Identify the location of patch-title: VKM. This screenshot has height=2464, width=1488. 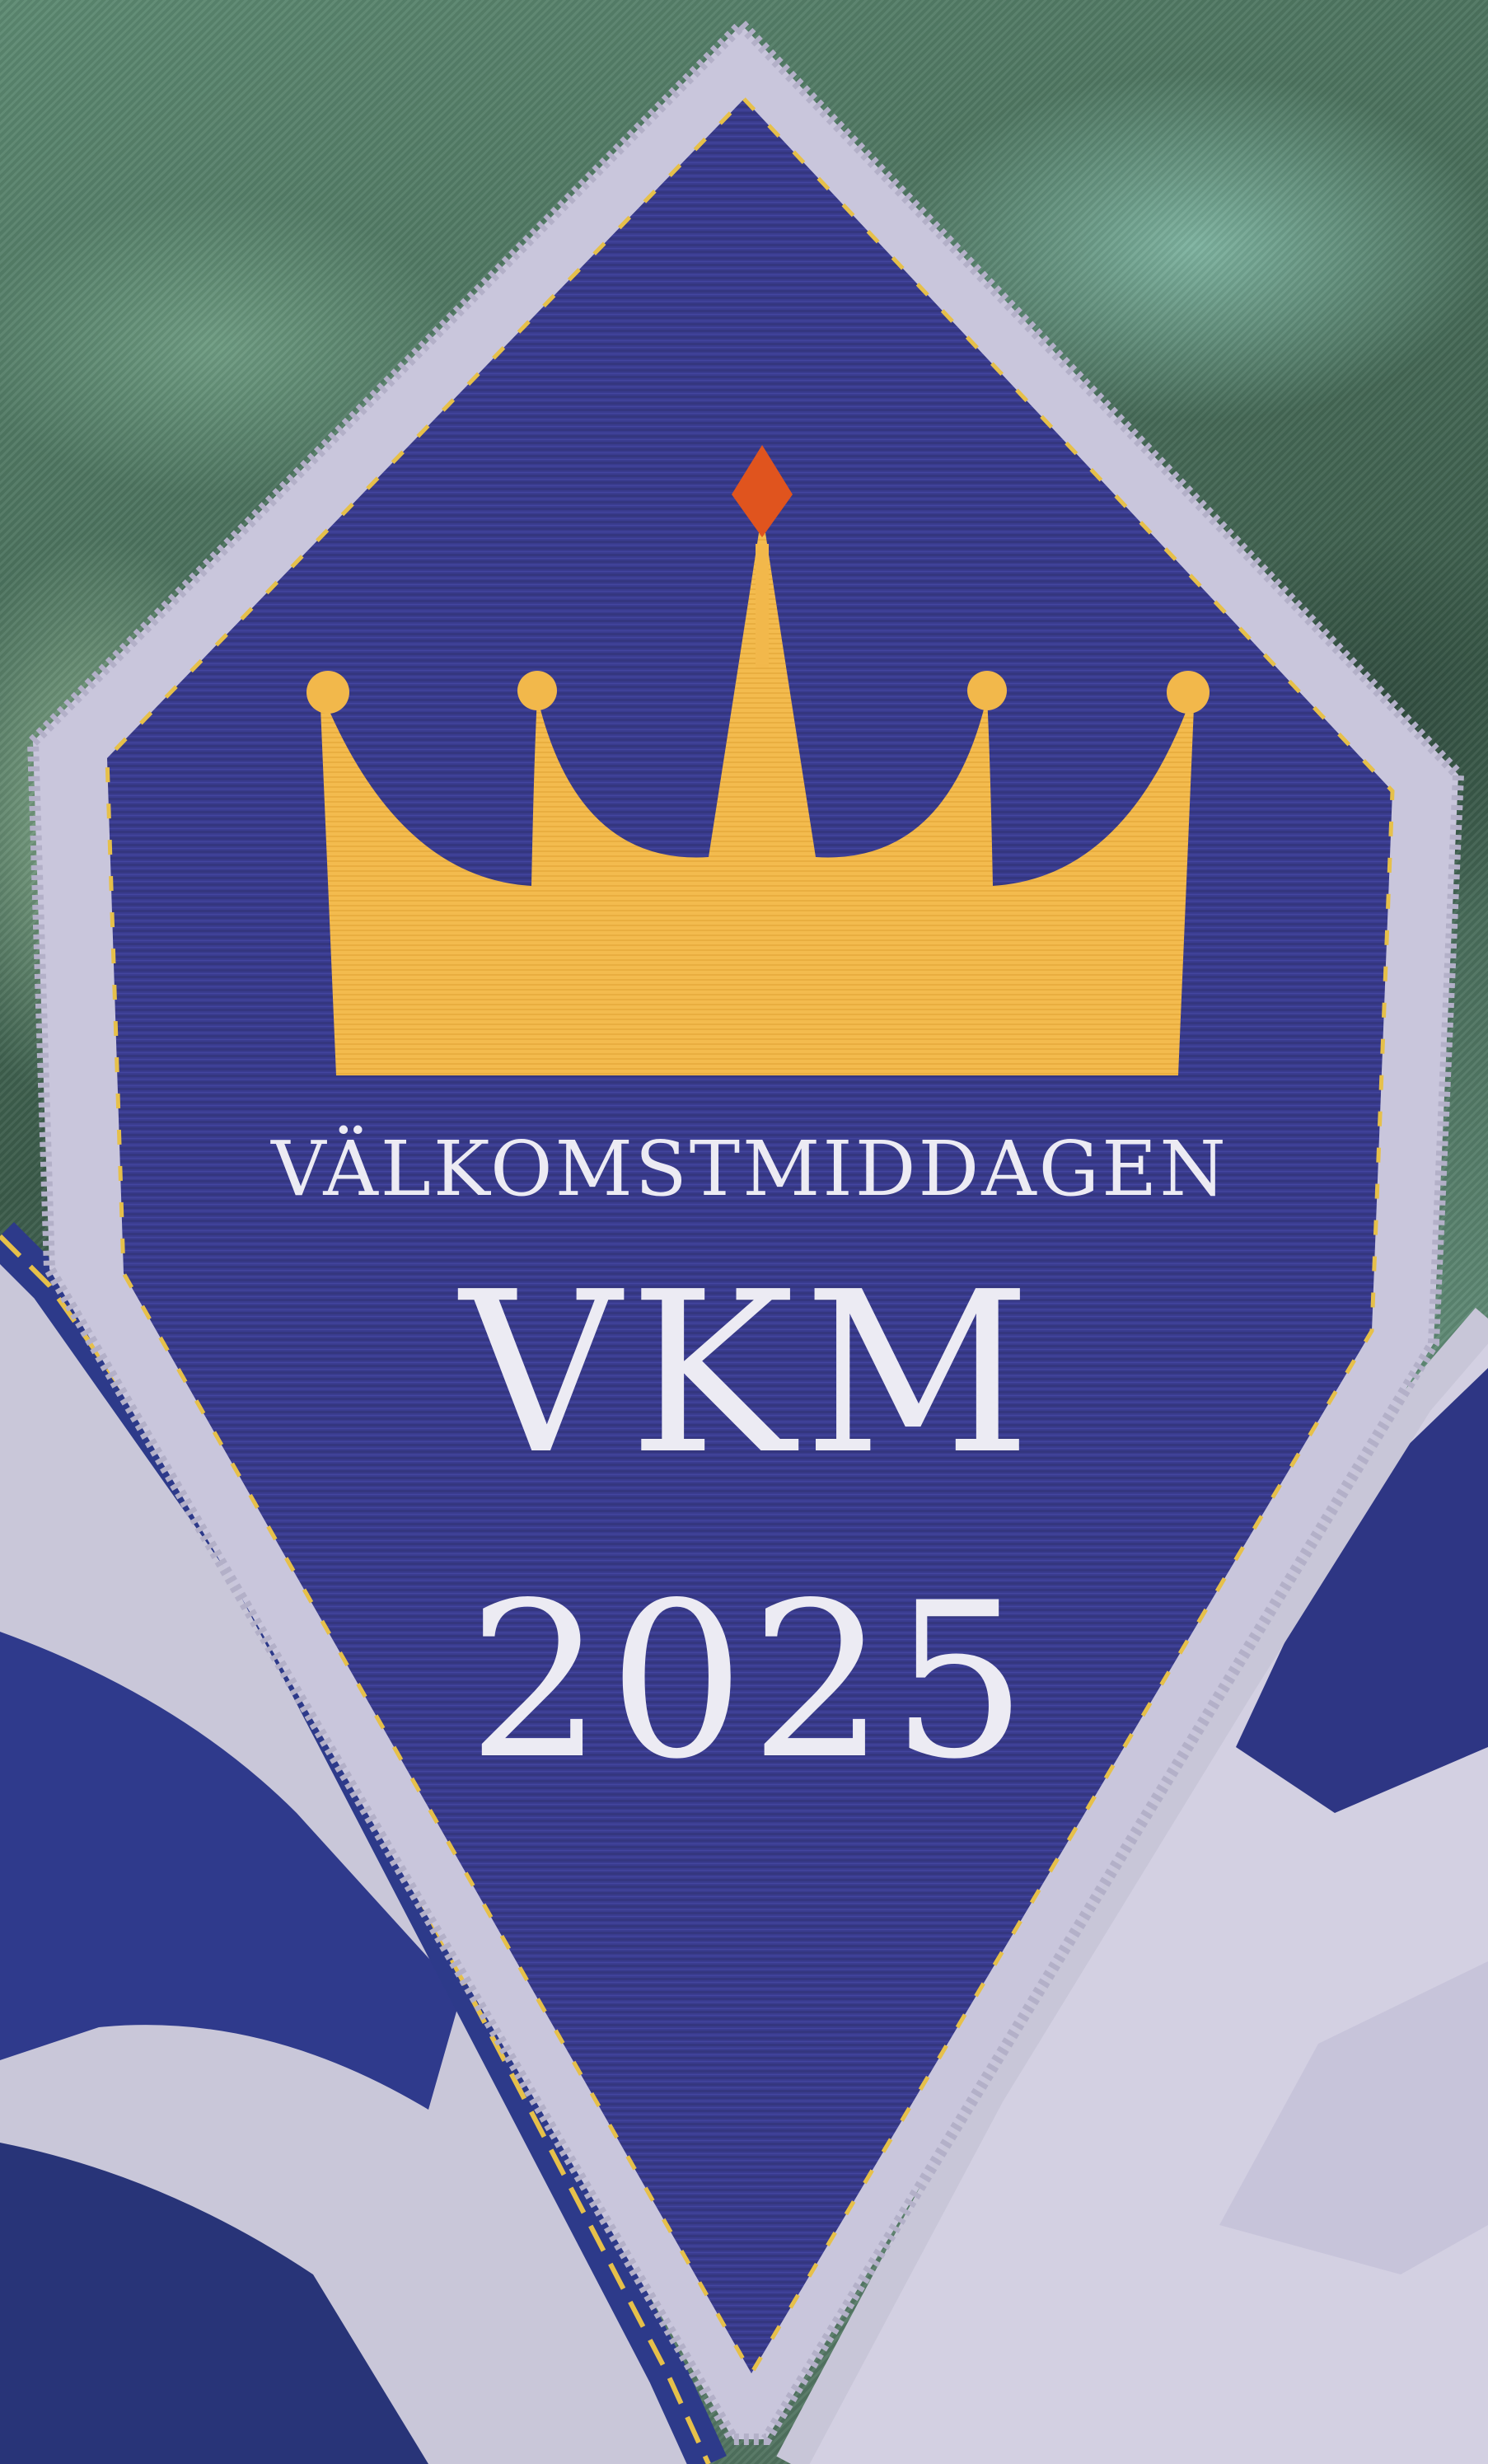
(747, 1373).